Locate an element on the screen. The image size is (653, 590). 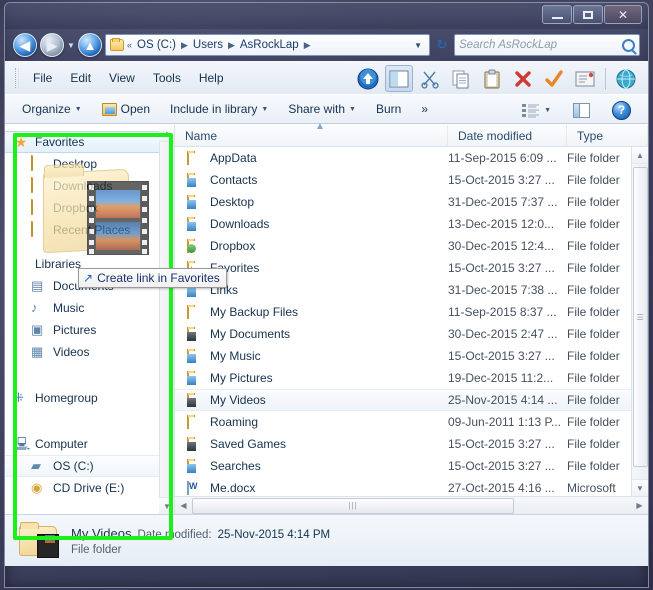
recent-pages-caret-icon: ▼ is located at coordinates (71, 45).